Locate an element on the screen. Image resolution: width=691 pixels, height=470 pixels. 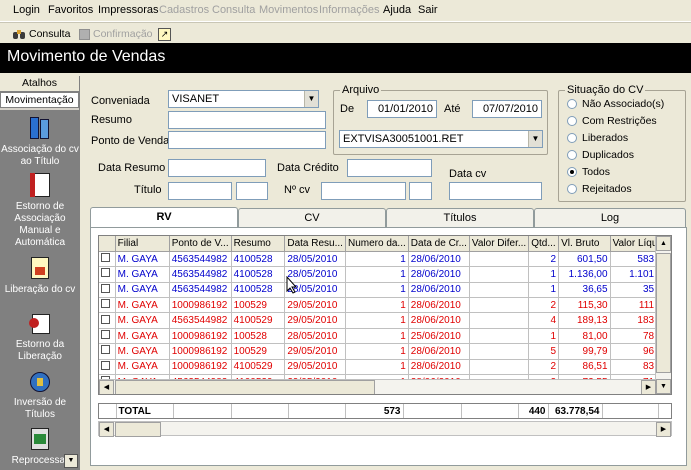
sidebar-item-estorno-liberacao: Estorno da Liberação is located at coordinates (40, 336).